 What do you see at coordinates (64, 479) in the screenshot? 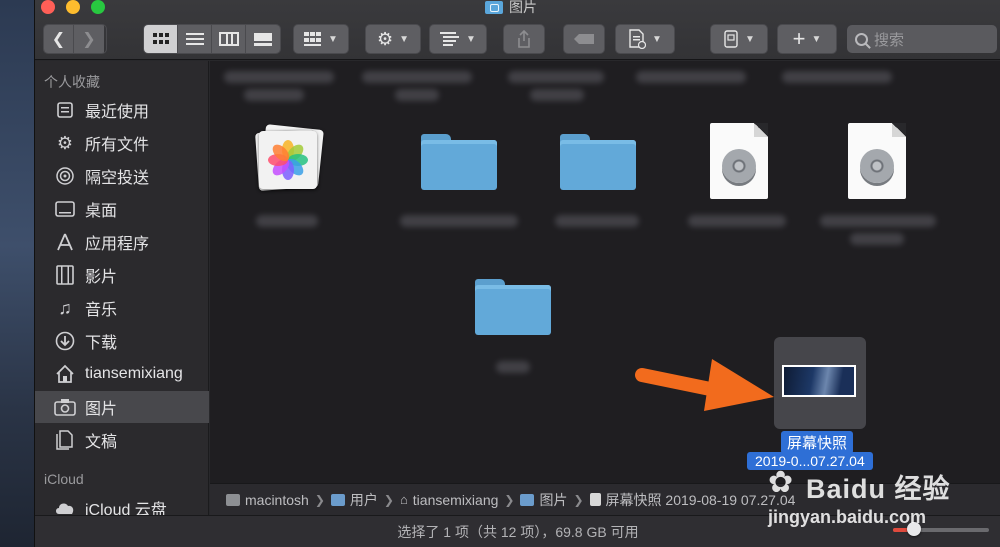
I see `icloud-header: iCloud` at bounding box center [64, 479].